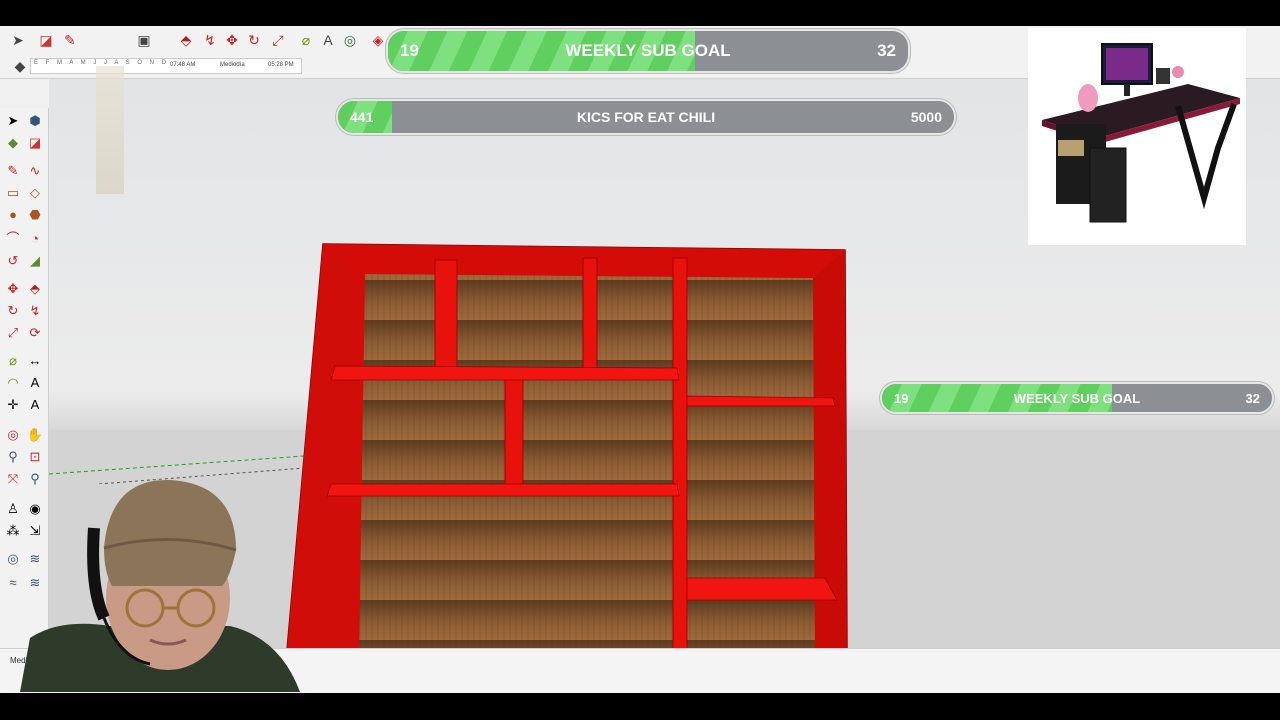 The height and width of the screenshot is (720, 1280). What do you see at coordinates (155, 580) in the screenshot?
I see `webcam-overlay` at bounding box center [155, 580].